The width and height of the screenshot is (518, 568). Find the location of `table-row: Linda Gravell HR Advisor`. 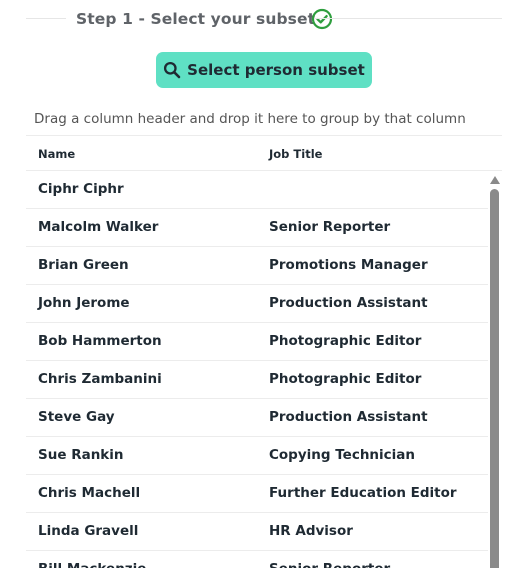

table-row: Linda Gravell HR Advisor is located at coordinates (257, 532).